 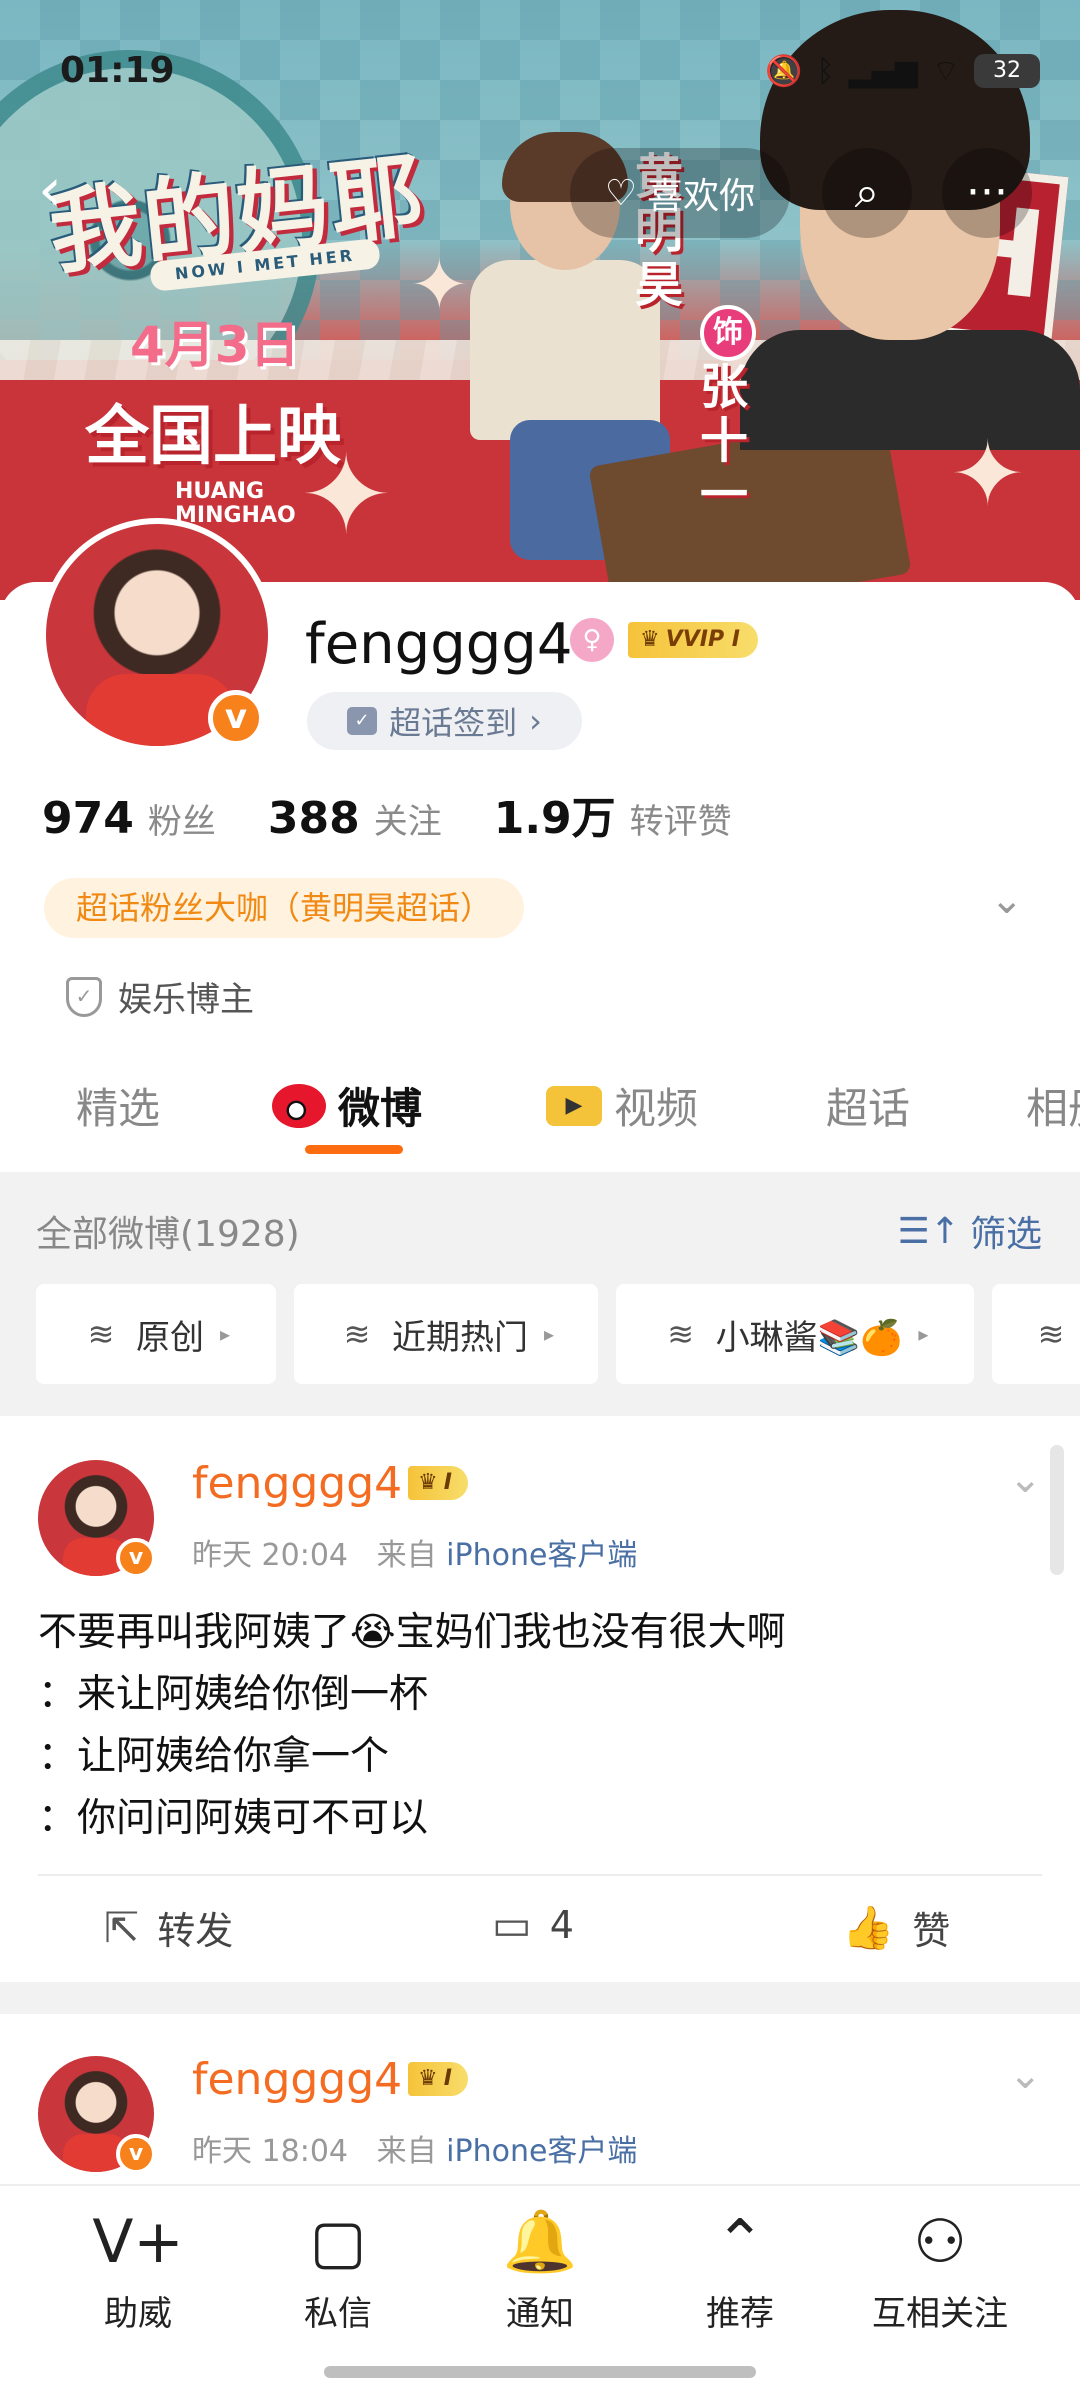 What do you see at coordinates (129, 818) in the screenshot?
I see `stat-followers: 974 粉丝` at bounding box center [129, 818].